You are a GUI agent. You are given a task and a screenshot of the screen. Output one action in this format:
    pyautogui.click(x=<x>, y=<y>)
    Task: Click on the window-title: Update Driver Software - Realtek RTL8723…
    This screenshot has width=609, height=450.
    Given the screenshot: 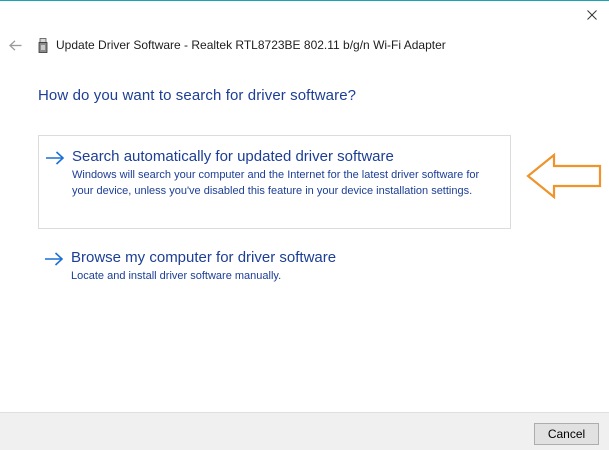 What is the action you would take?
    pyautogui.click(x=251, y=45)
    